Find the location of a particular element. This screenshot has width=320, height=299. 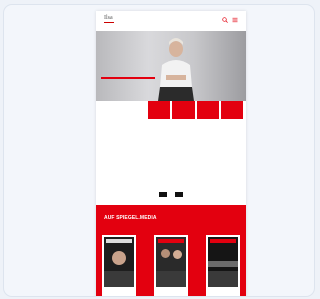

logo-mark is located at coordinates (109, 22).